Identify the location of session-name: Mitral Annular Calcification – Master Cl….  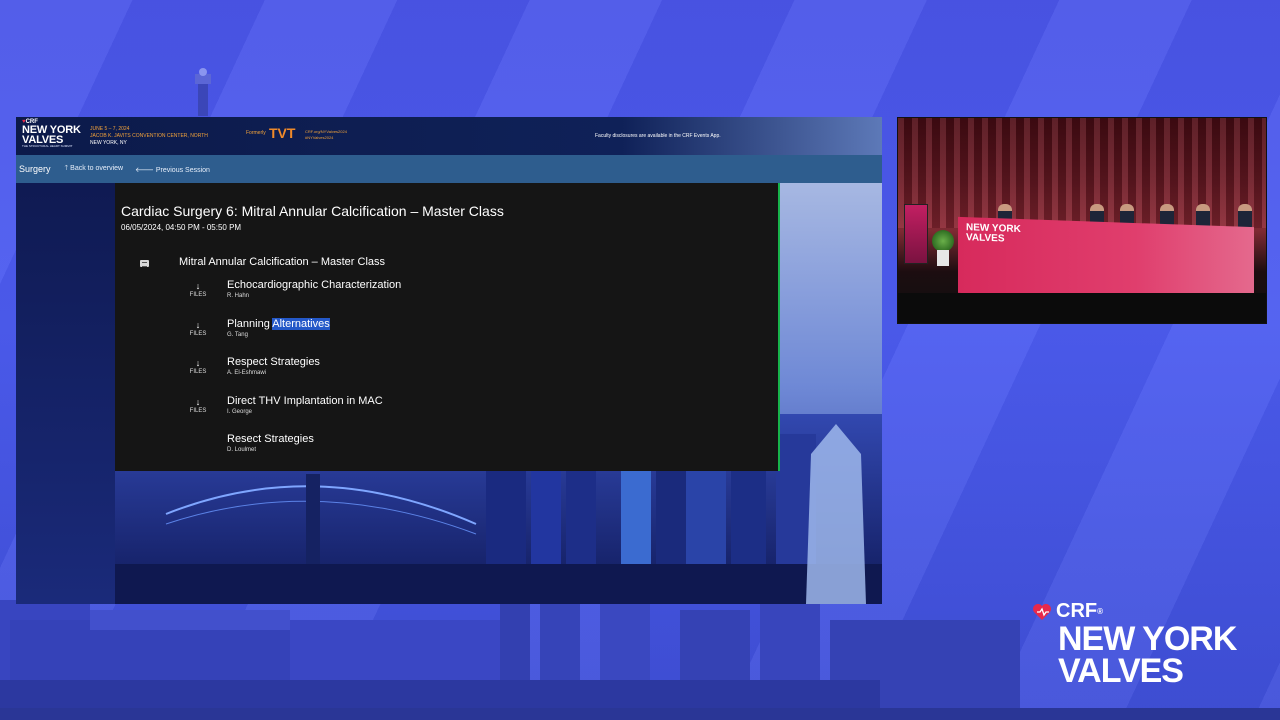
(282, 262).